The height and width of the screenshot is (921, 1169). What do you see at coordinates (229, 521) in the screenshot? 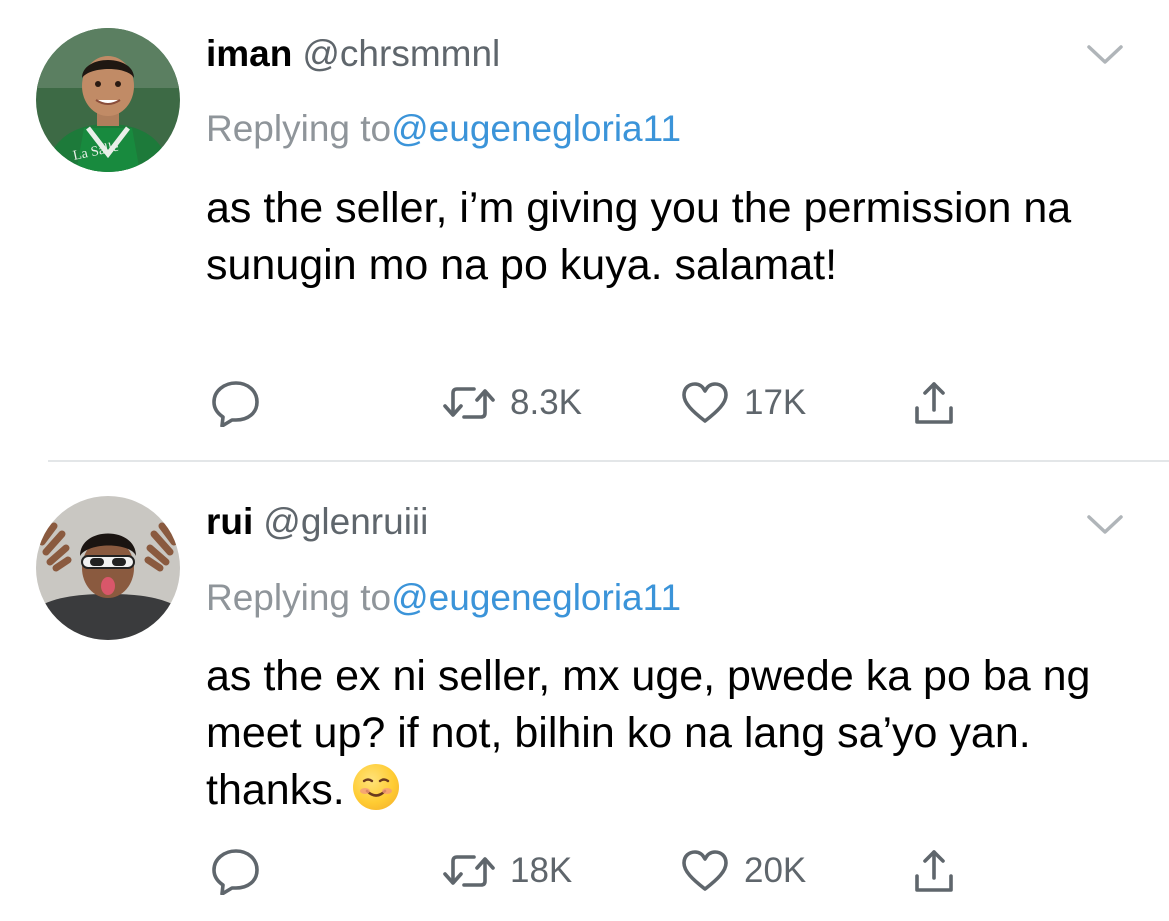
I see `display-name: rui` at bounding box center [229, 521].